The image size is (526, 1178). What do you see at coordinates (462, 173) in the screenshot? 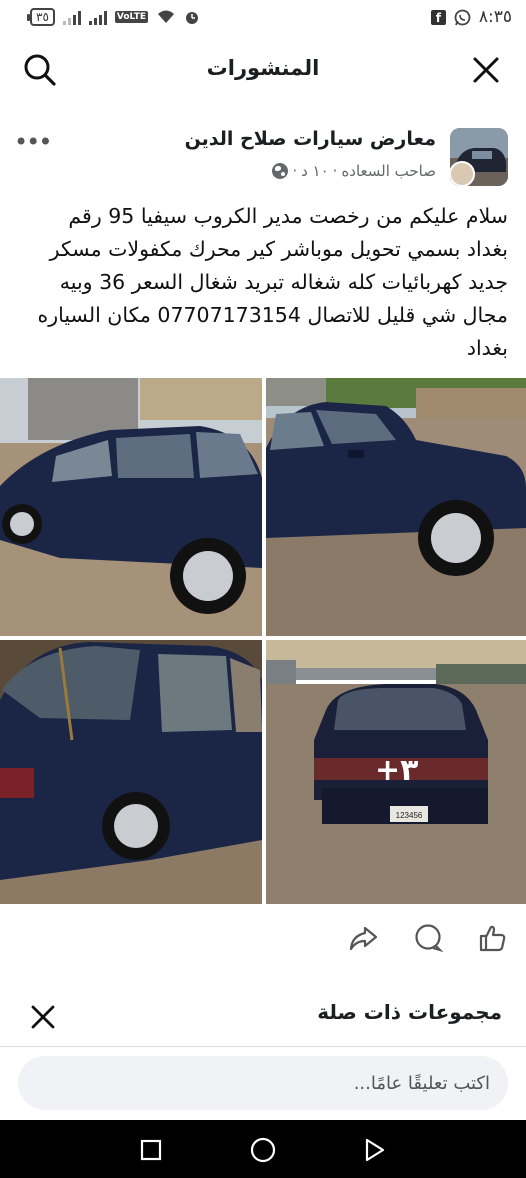
I see `author-avatar` at bounding box center [462, 173].